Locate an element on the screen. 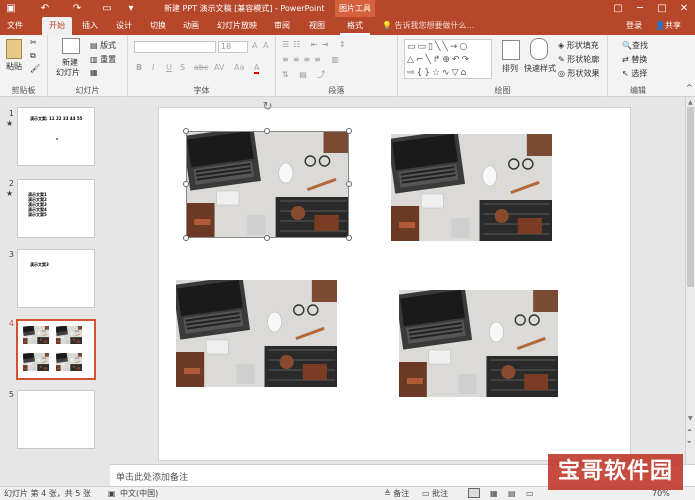 This screenshot has width=695, height=500. underline-button: U is located at coordinates (169, 67).